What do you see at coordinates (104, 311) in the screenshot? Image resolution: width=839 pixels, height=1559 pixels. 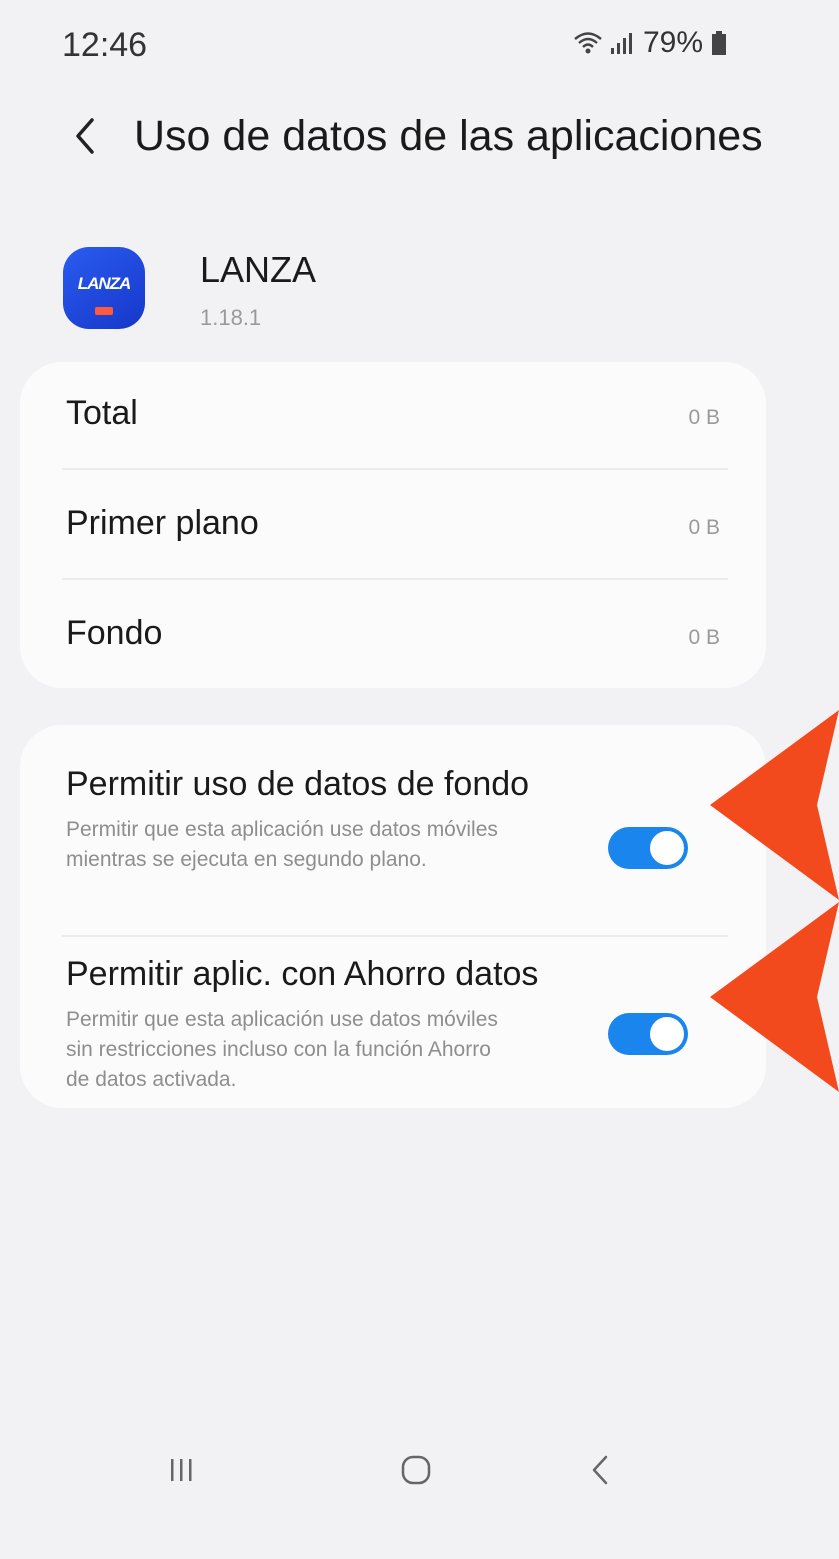 I see `app-icon-badge` at bounding box center [104, 311].